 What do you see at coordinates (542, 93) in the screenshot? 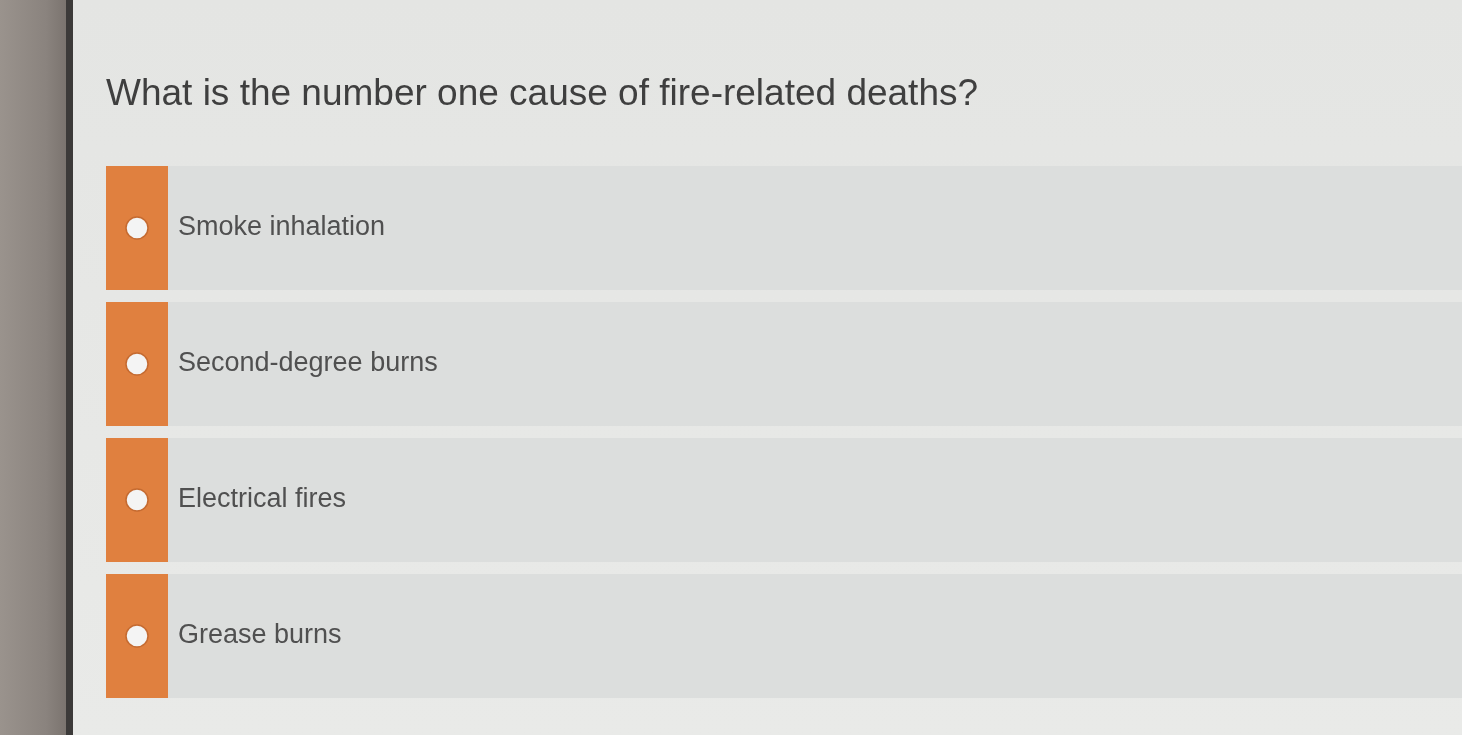
I see `question-text: What is the number one cause of fire-related deaths?` at bounding box center [542, 93].